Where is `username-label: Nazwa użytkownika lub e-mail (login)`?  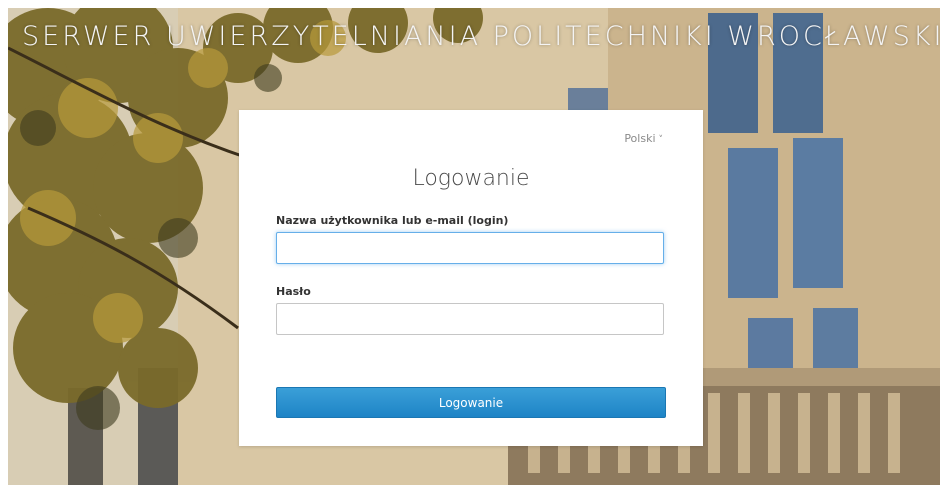 username-label: Nazwa użytkownika lub e-mail (login) is located at coordinates (392, 220).